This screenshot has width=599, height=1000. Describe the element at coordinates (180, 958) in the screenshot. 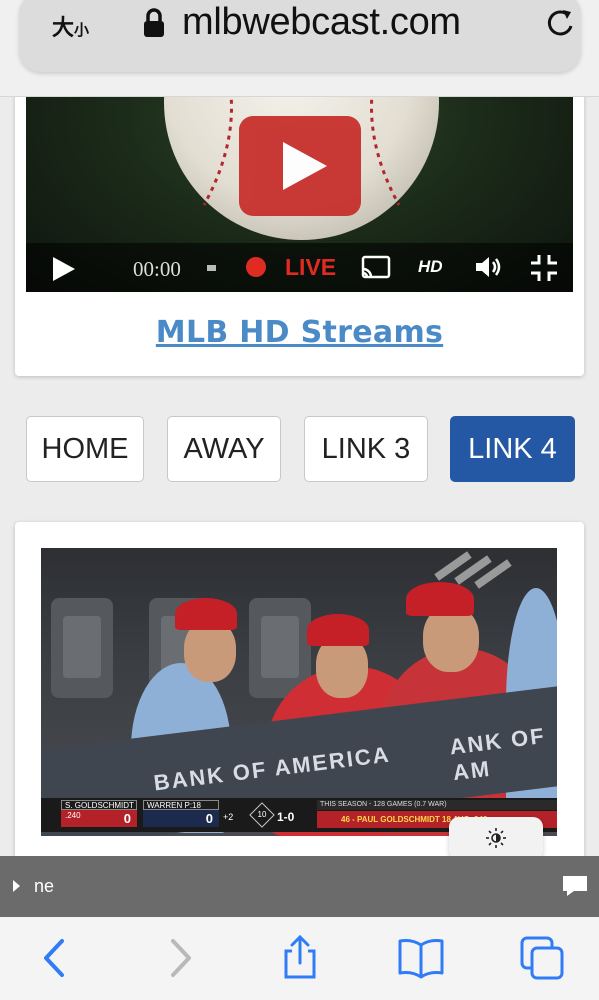

I see `forward-icon` at that location.